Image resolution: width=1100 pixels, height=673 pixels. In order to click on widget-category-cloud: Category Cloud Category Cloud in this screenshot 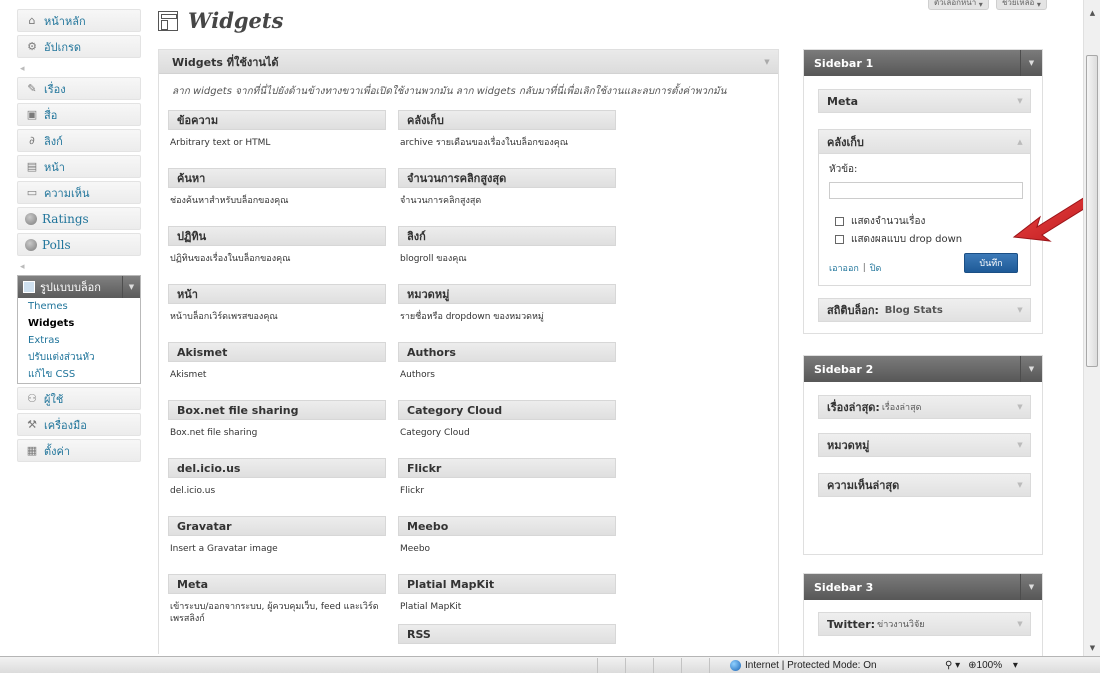, I will do `click(507, 419)`.